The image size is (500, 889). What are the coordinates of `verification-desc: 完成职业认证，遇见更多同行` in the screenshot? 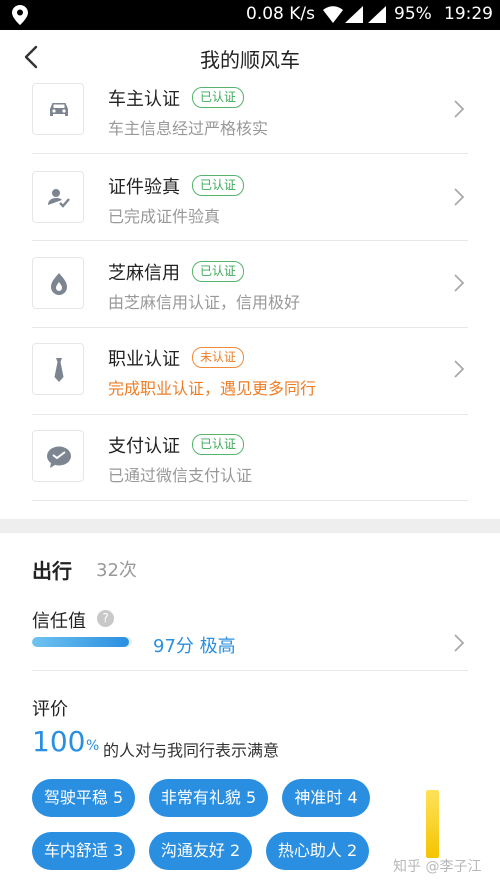 It's located at (212, 388).